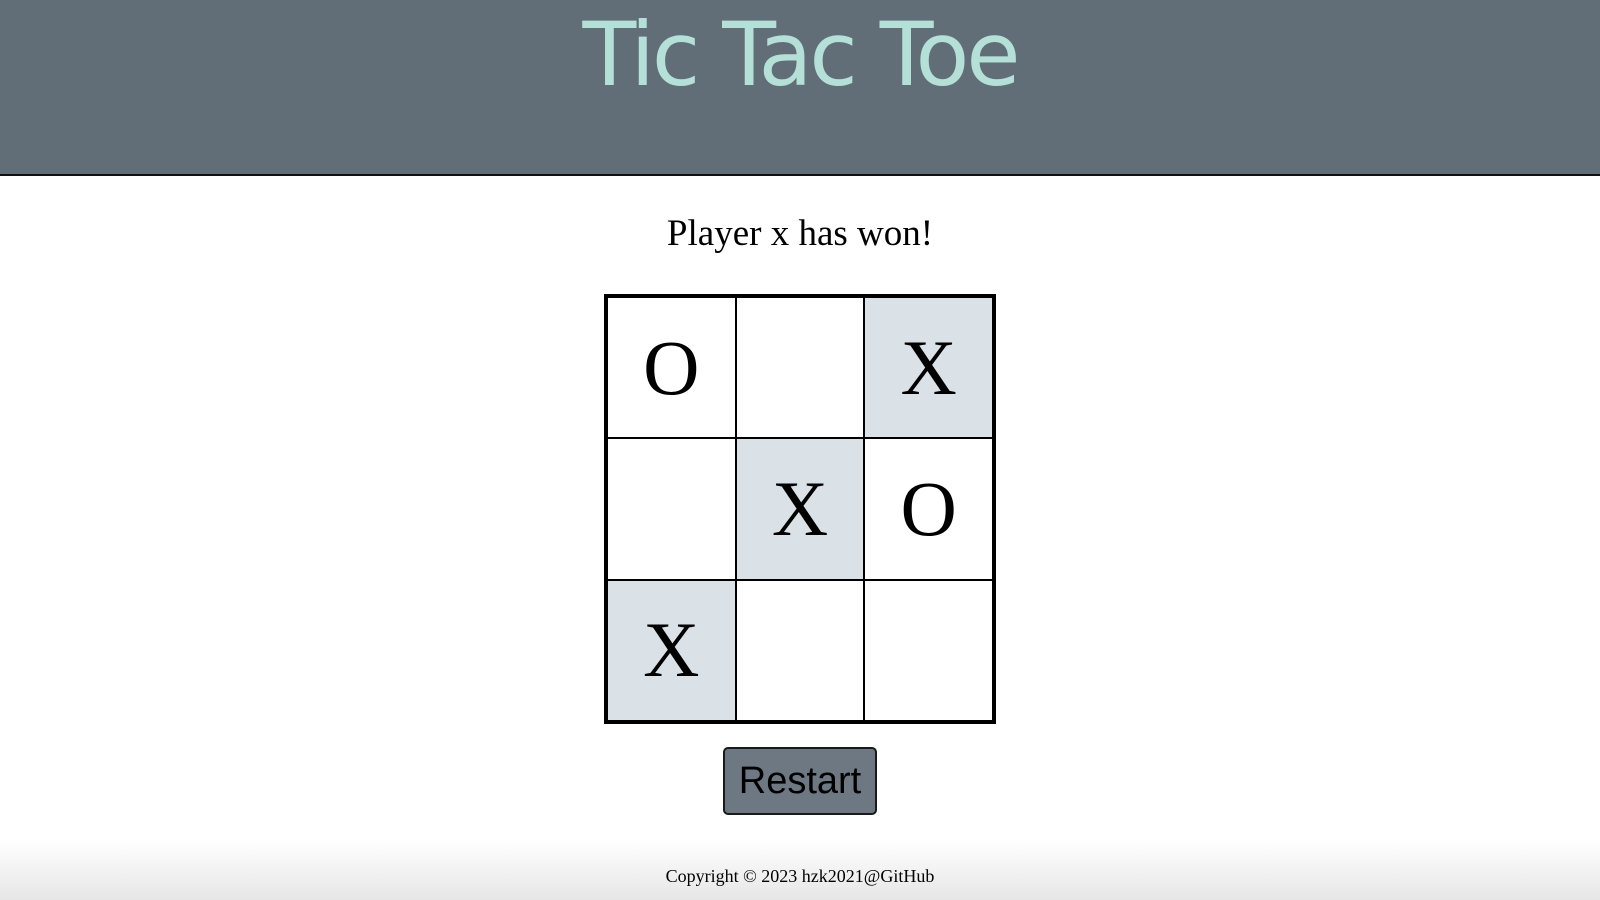  I want to click on page-title: Tic Tac Toe, so click(801, 55).